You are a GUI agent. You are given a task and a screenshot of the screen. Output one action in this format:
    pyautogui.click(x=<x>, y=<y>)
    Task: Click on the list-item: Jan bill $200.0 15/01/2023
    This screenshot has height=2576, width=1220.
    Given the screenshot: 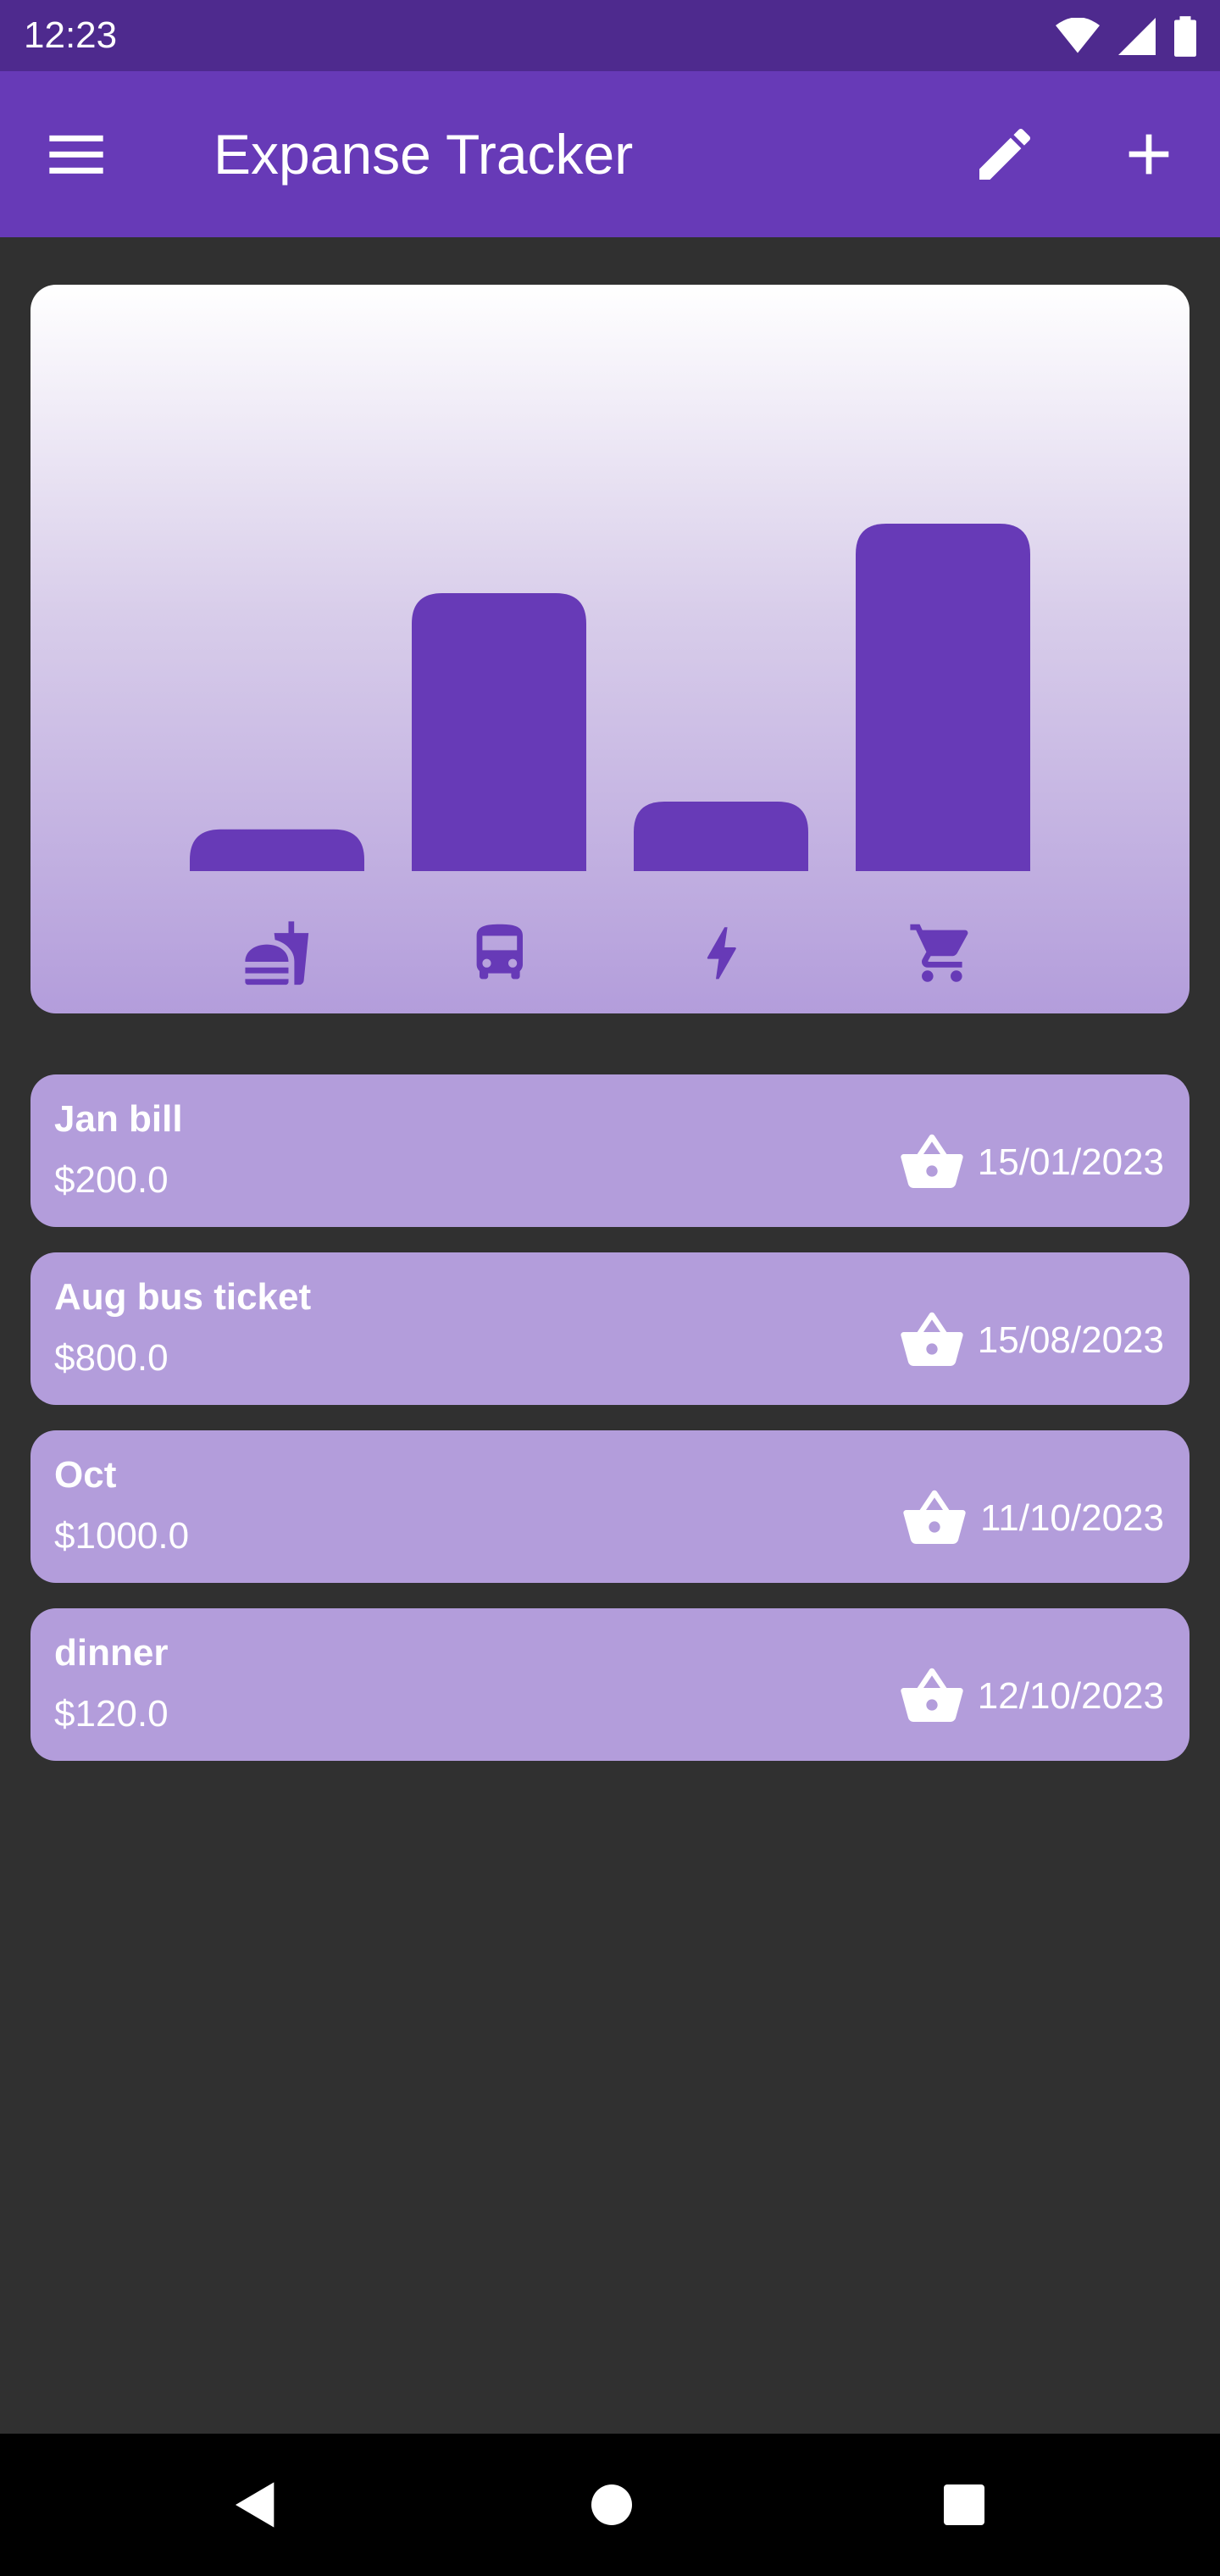 What is the action you would take?
    pyautogui.click(x=610, y=1150)
    